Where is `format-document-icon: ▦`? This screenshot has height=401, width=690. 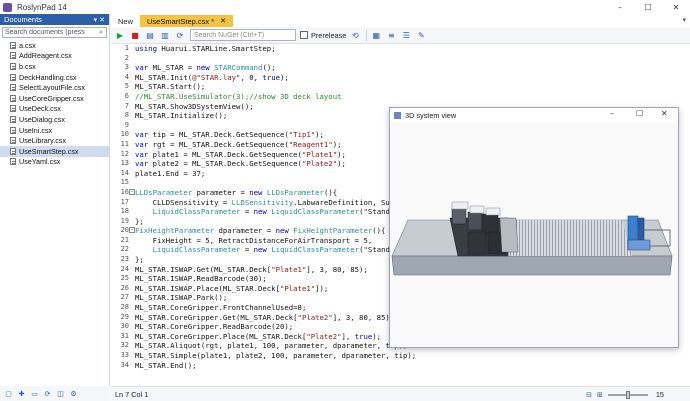 format-document-icon: ▦ is located at coordinates (376, 35).